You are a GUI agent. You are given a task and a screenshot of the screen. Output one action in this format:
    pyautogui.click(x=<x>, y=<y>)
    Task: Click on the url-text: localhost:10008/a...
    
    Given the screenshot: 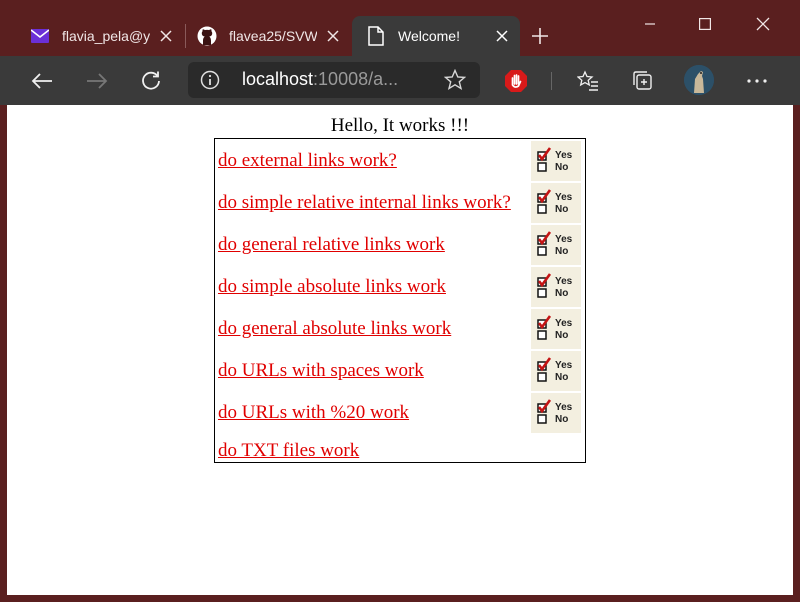 What is the action you would take?
    pyautogui.click(x=320, y=79)
    